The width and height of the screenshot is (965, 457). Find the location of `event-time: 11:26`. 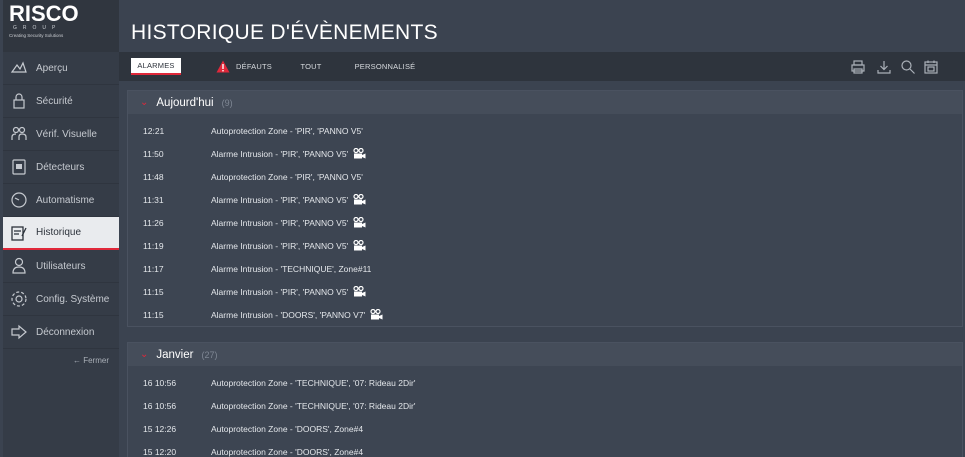

event-time: 11:26 is located at coordinates (153, 222).